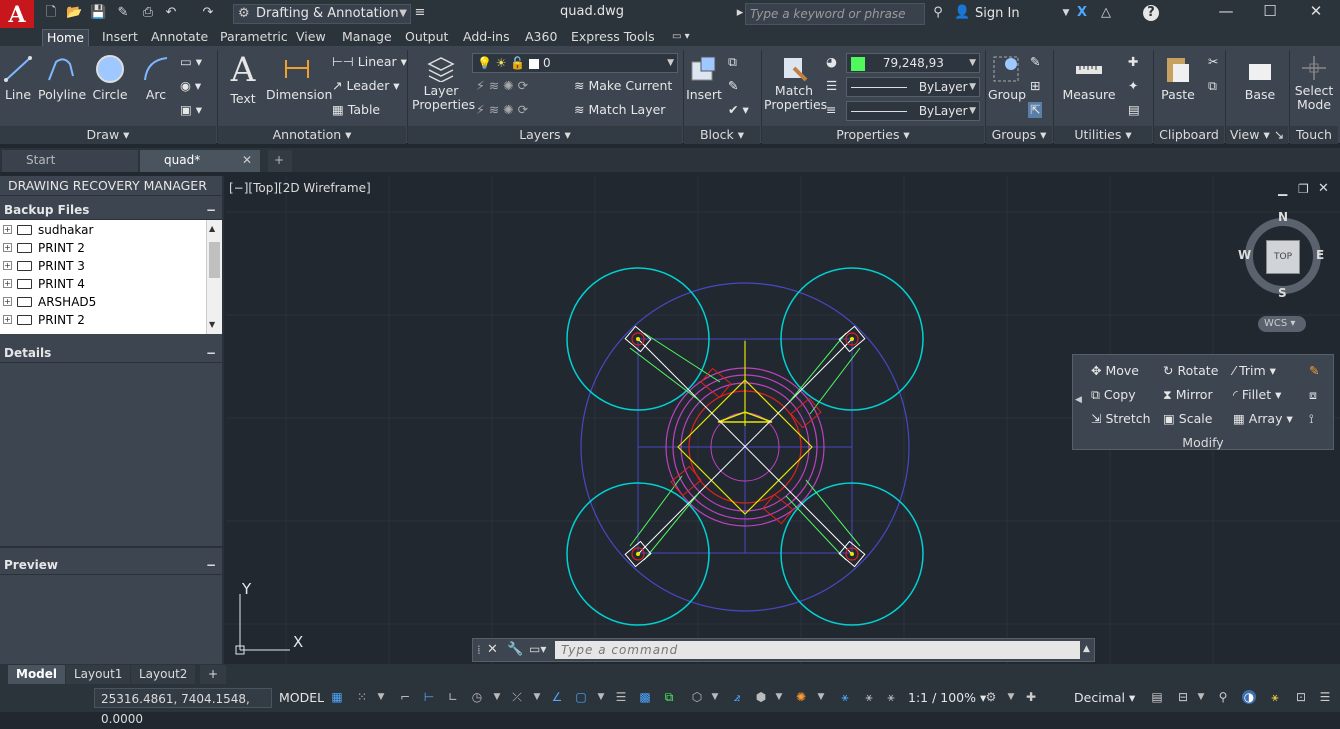 The width and height of the screenshot is (1340, 729). What do you see at coordinates (312, 135) in the screenshot?
I see `annotation-panel-title: Annotation ▾` at bounding box center [312, 135].